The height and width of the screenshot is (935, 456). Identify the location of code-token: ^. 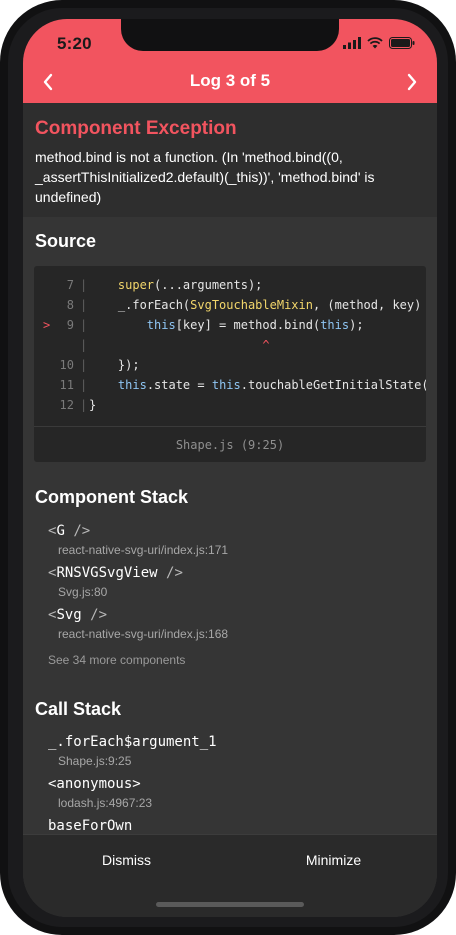
(266, 345).